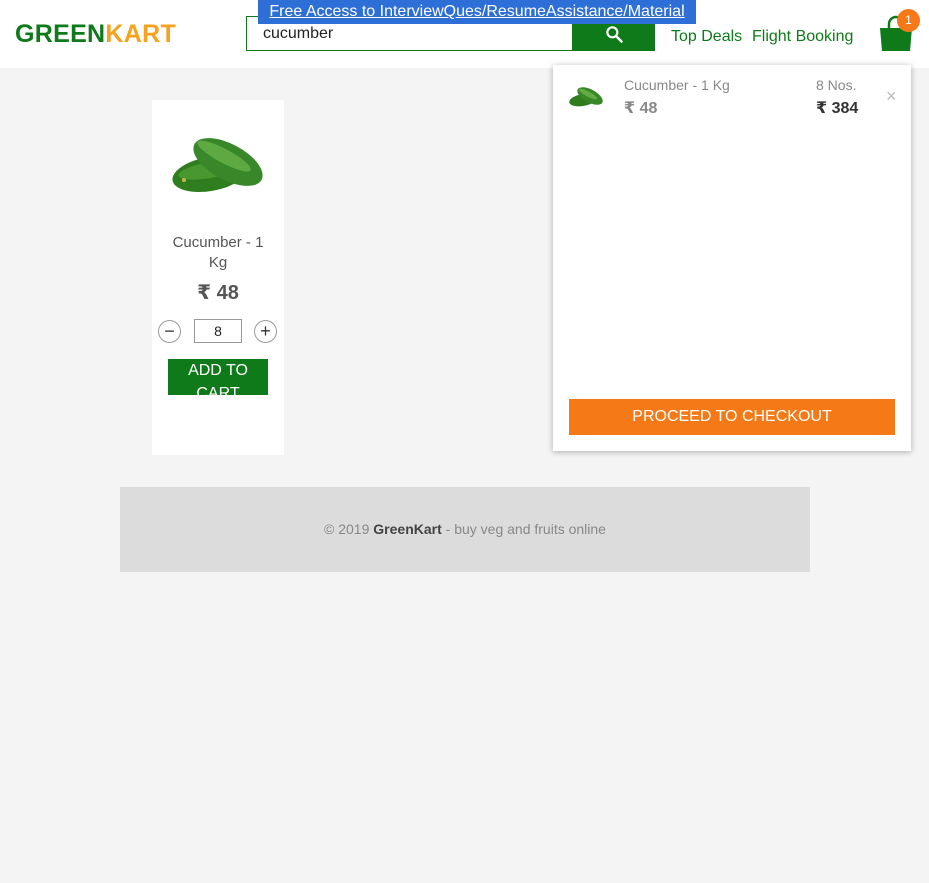 This screenshot has height=883, width=929. Describe the element at coordinates (908, 20) in the screenshot. I see `cart-count-badge: 1` at that location.